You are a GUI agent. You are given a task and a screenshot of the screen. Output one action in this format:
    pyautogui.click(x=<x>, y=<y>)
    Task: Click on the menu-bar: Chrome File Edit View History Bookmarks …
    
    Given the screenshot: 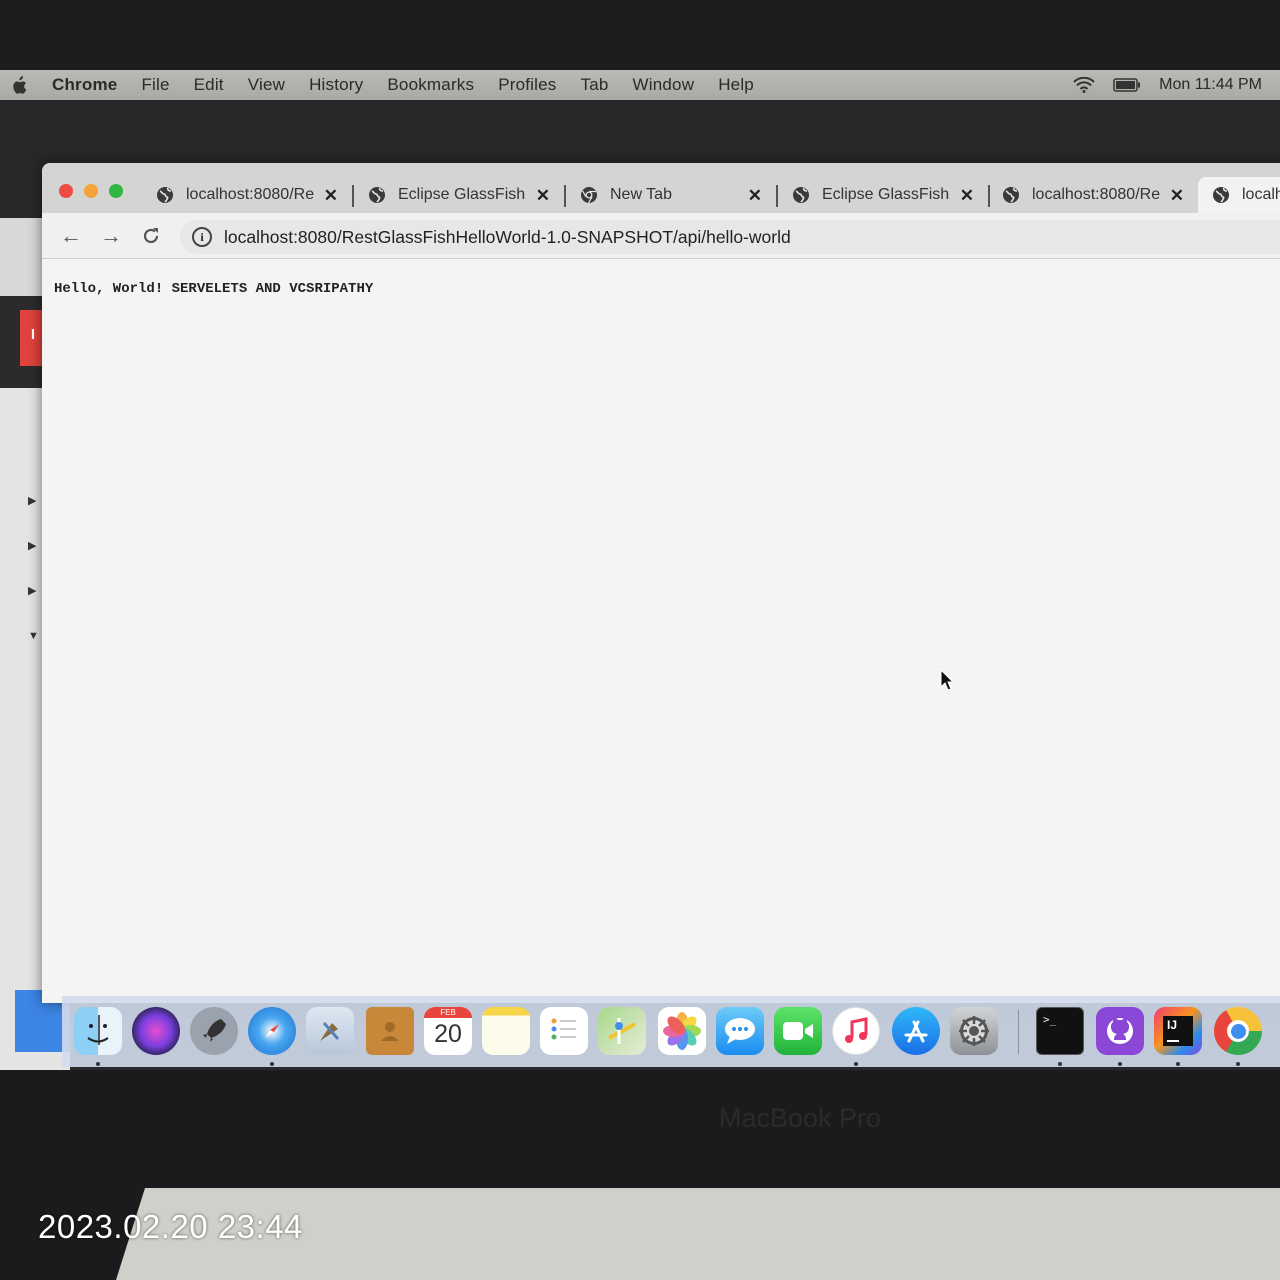 What is the action you would take?
    pyautogui.click(x=640, y=85)
    